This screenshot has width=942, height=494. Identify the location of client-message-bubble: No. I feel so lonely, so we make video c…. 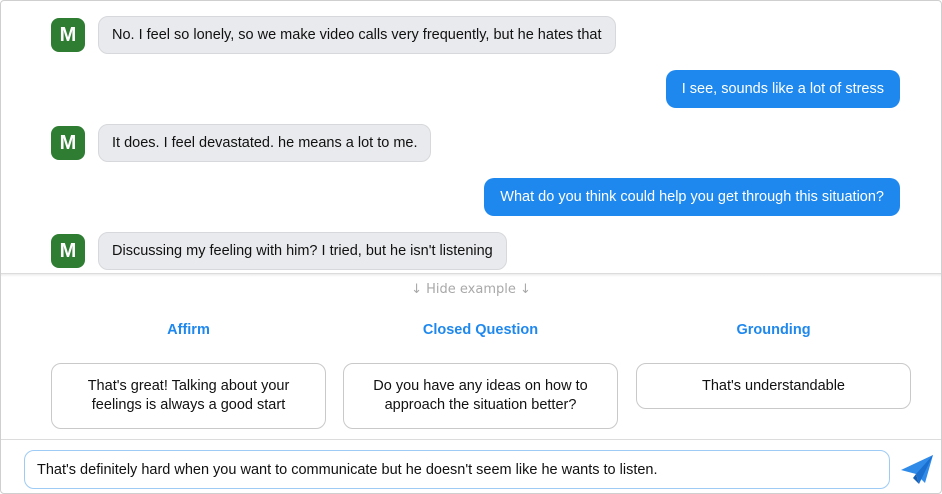
(357, 35).